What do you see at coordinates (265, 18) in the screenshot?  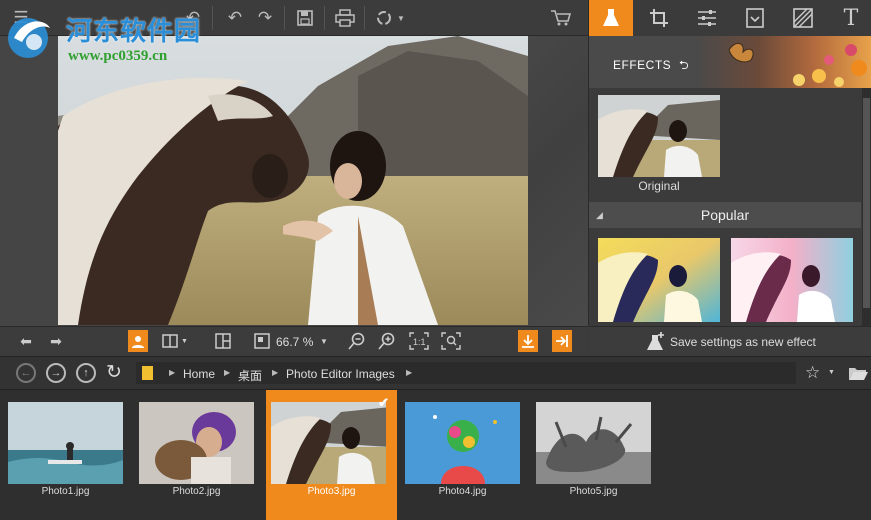 I see `redo-icon: ↷` at bounding box center [265, 18].